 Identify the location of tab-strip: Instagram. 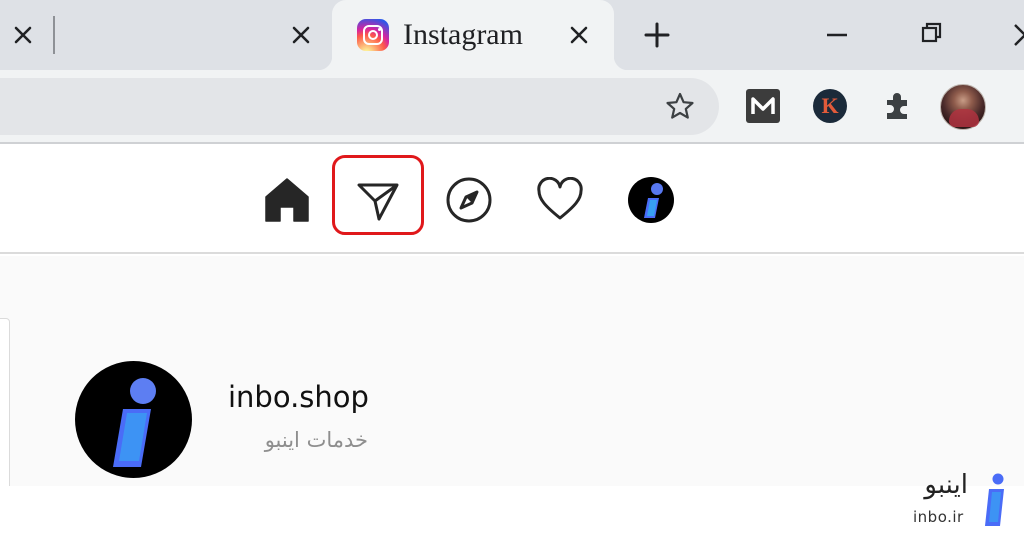
(512, 35).